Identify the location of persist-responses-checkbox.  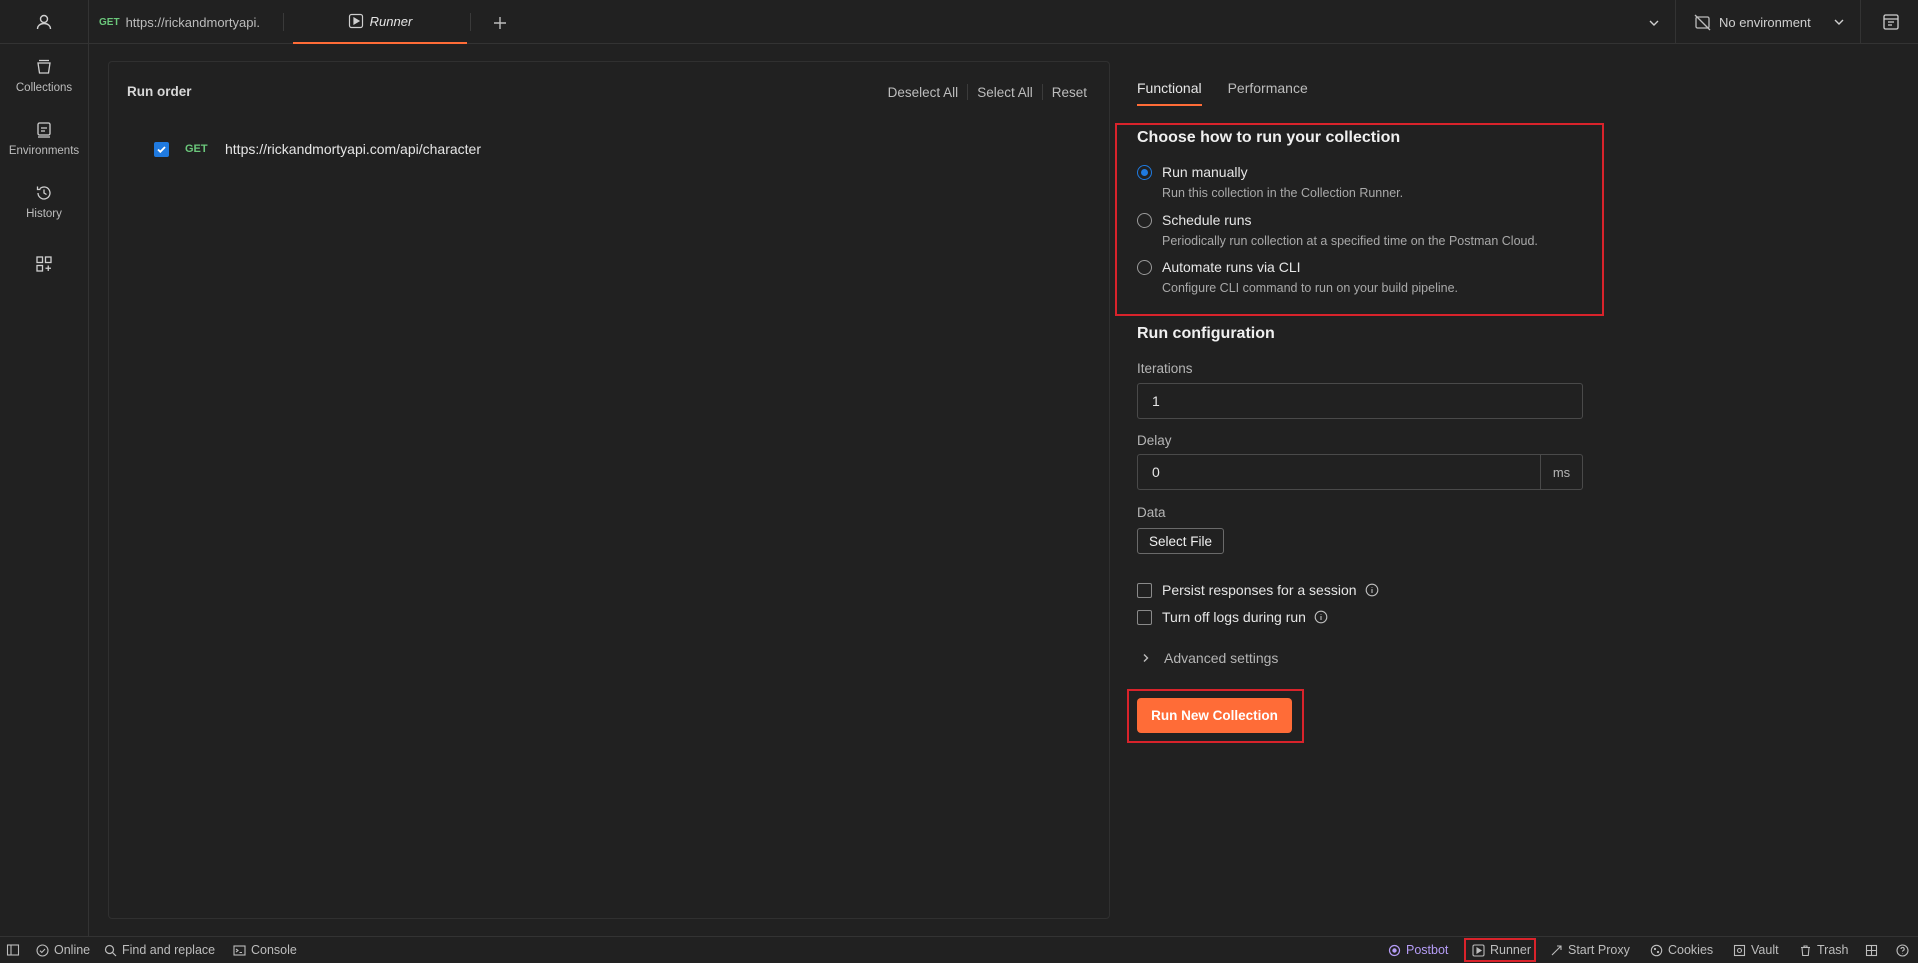
(1144, 590).